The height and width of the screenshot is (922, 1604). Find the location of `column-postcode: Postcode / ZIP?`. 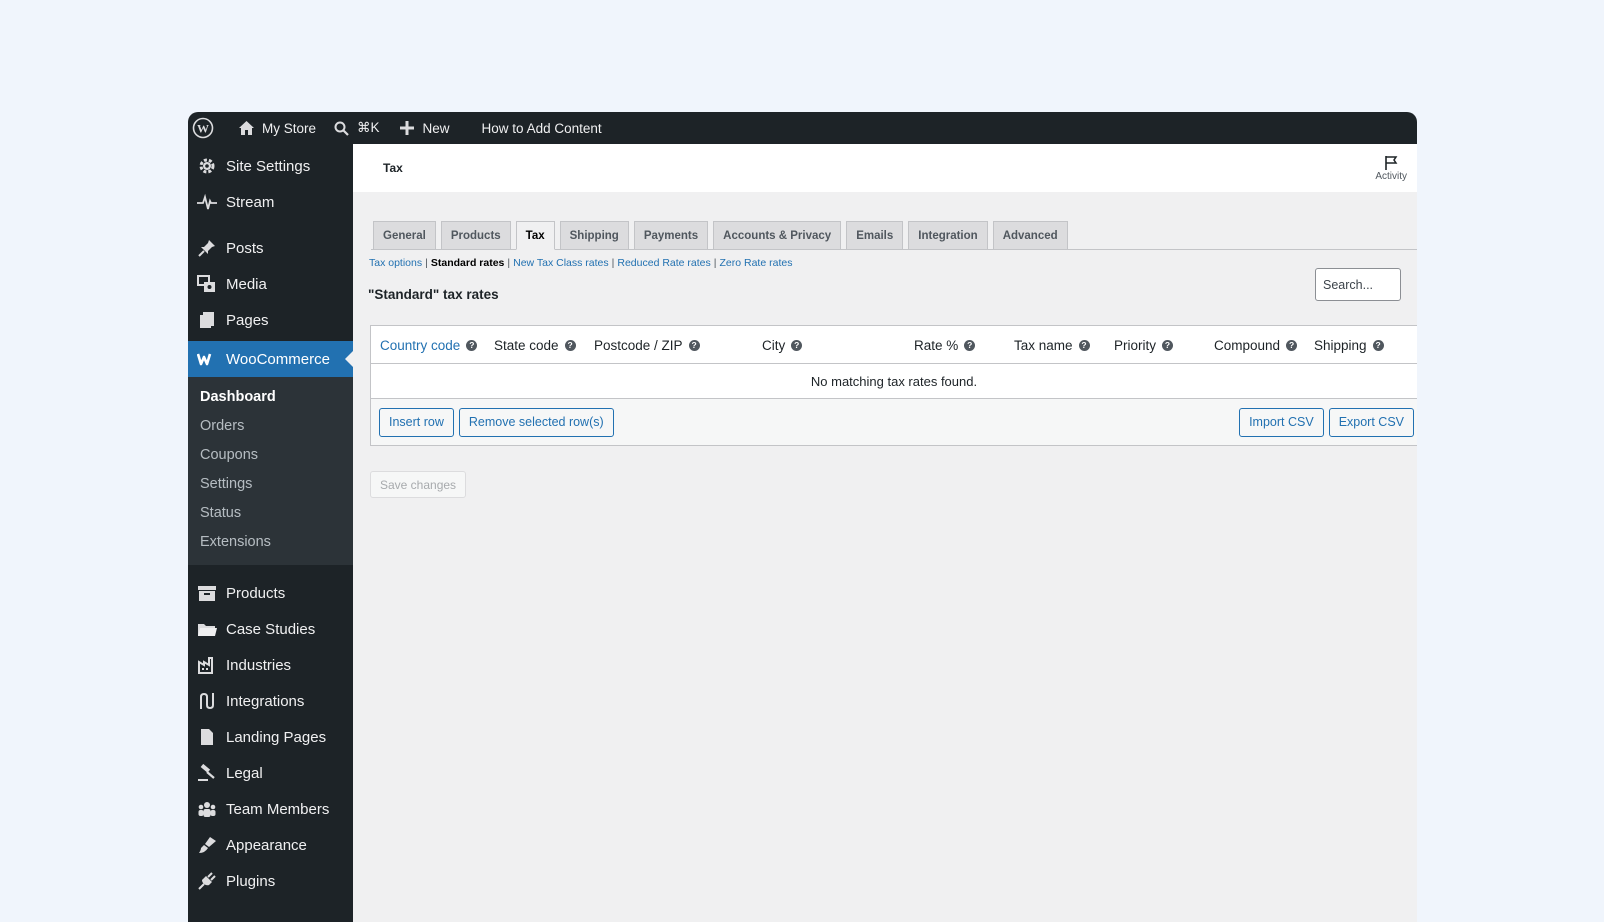

column-postcode: Postcode / ZIP? is located at coordinates (647, 345).